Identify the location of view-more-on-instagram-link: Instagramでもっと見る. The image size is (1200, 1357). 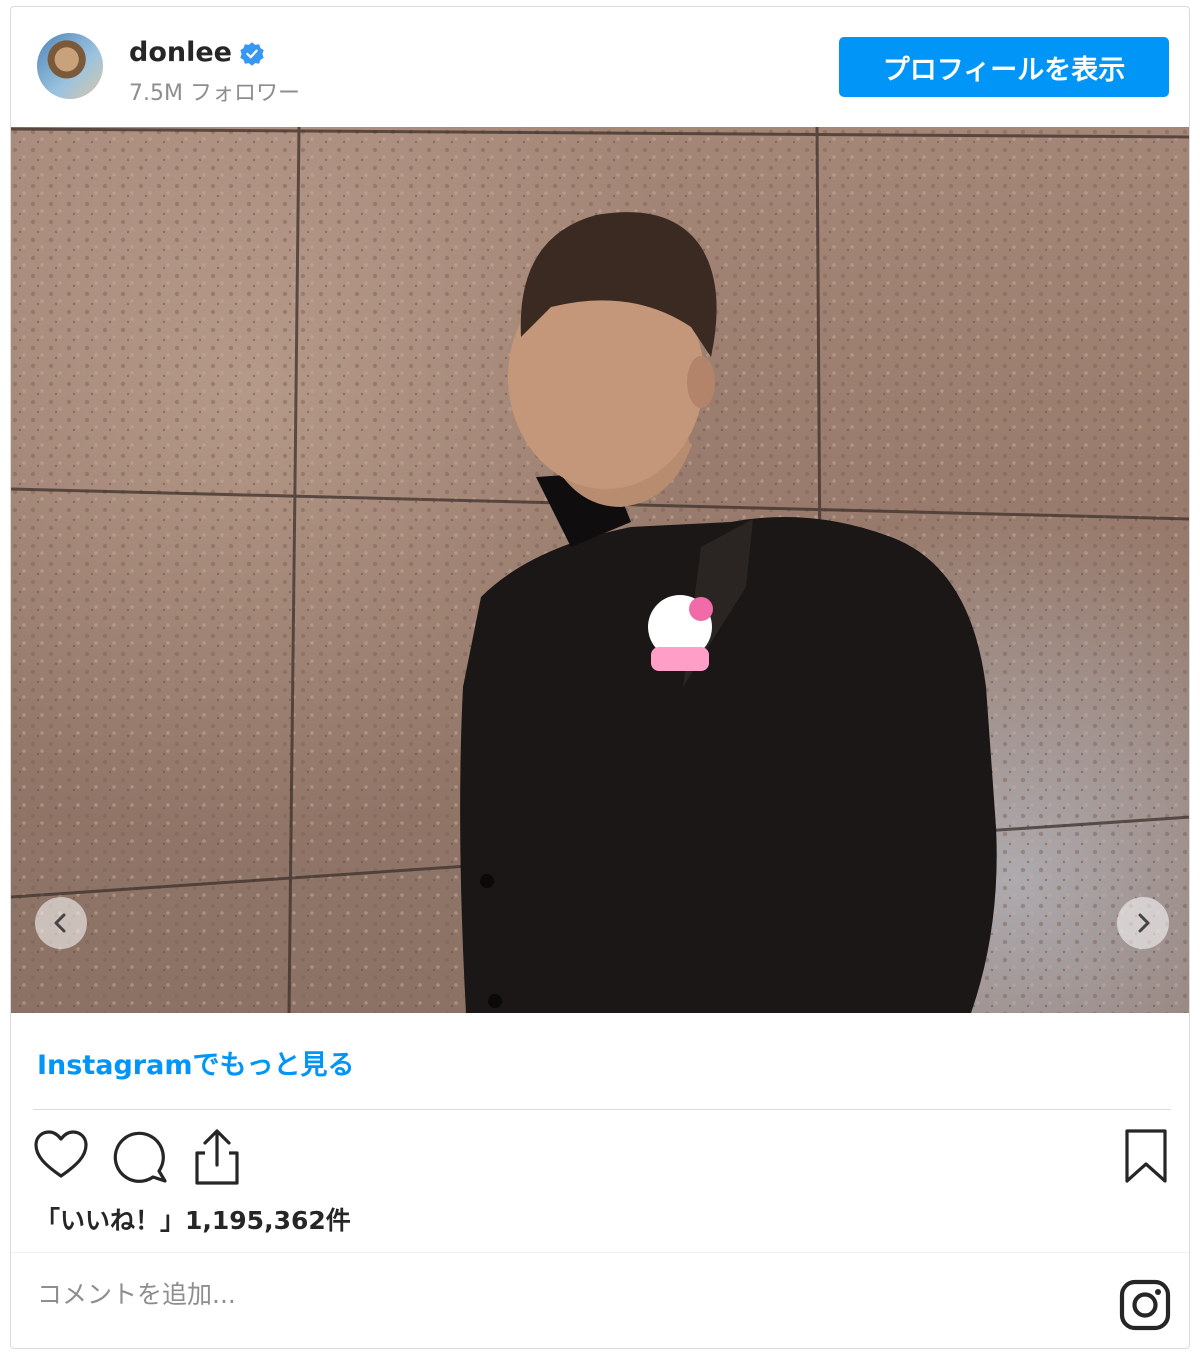
(195, 1062).